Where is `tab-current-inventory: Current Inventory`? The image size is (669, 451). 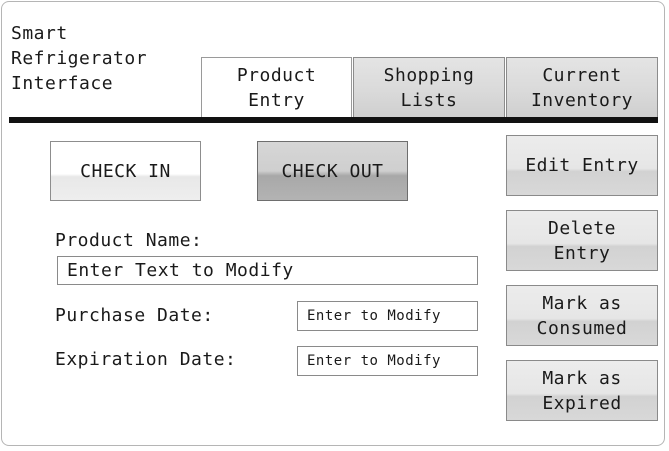 tab-current-inventory: Current Inventory is located at coordinates (582, 87).